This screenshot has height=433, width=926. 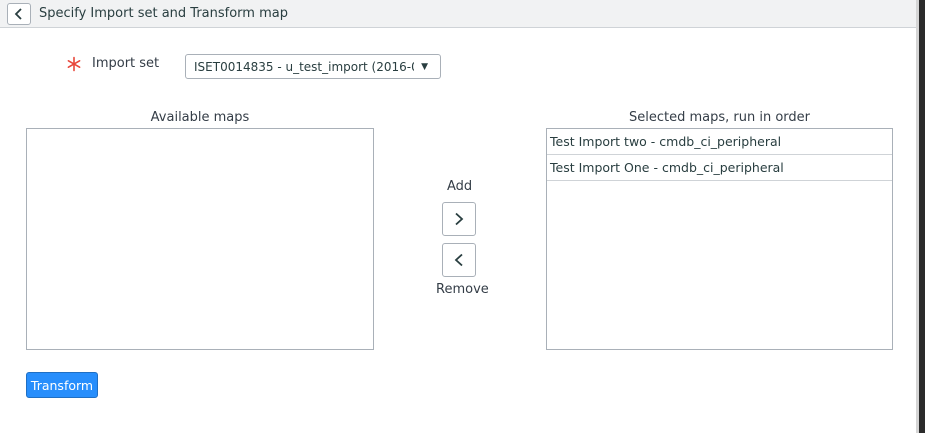 I want to click on caret-down-icon: ▼, so click(x=424, y=67).